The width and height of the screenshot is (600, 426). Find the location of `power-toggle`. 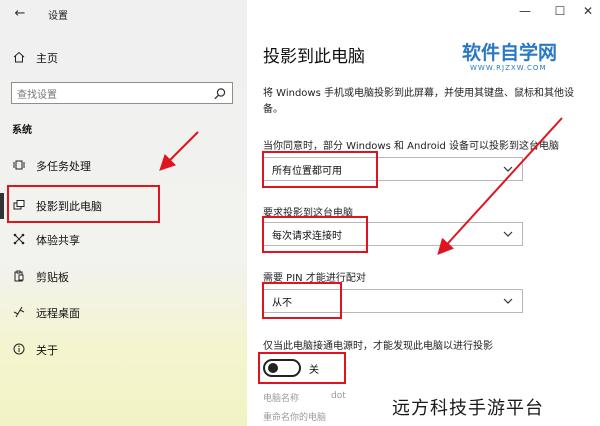

power-toggle is located at coordinates (282, 368).